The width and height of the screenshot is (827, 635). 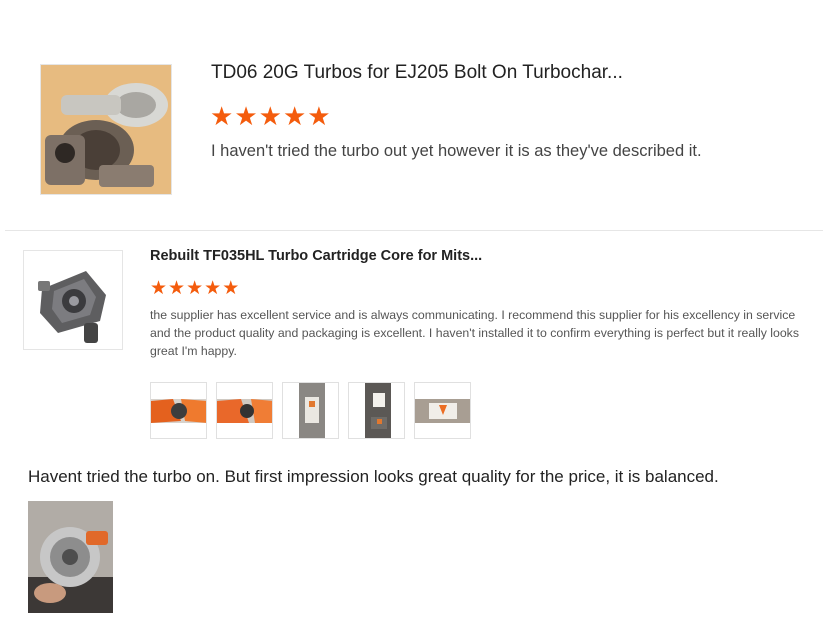 I want to click on divider, so click(x=414, y=230).